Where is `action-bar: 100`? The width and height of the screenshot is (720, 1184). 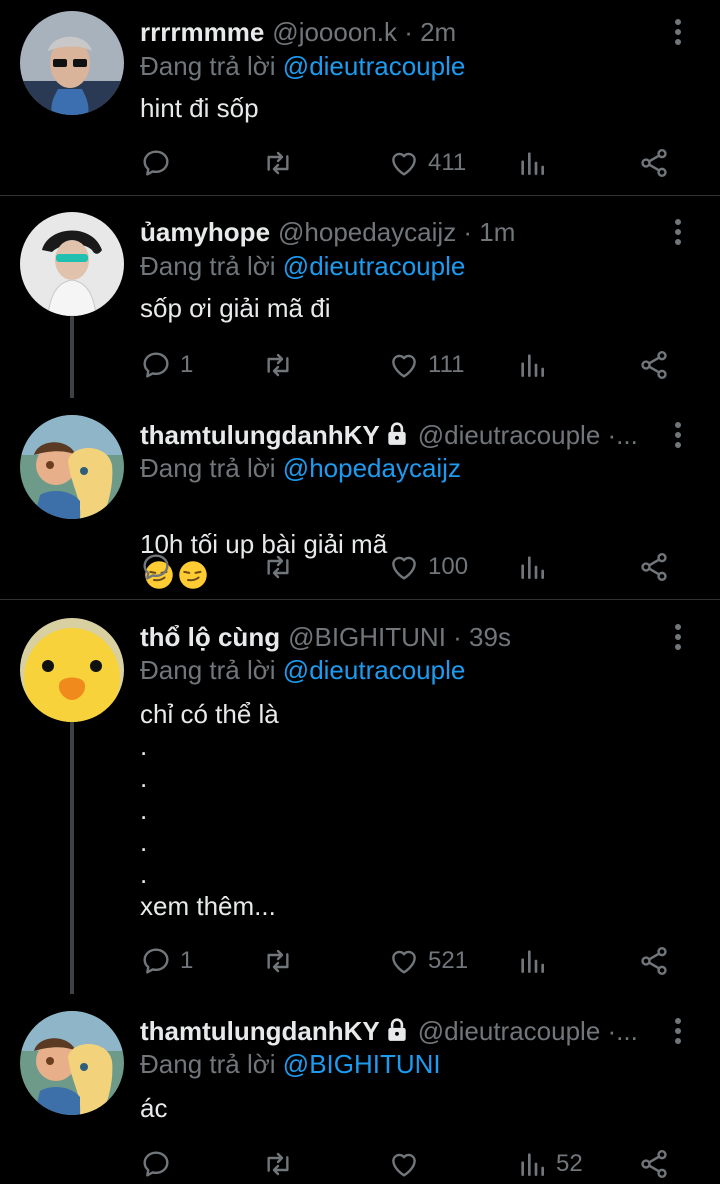
action-bar: 100 is located at coordinates (430, 567).